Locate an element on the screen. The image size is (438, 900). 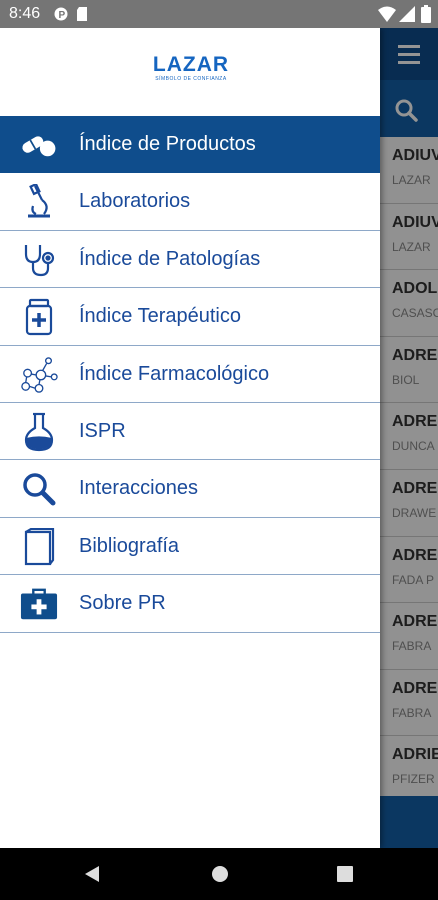
menu-item-indice-patologias: Índice de Patologías is located at coordinates (190, 260).